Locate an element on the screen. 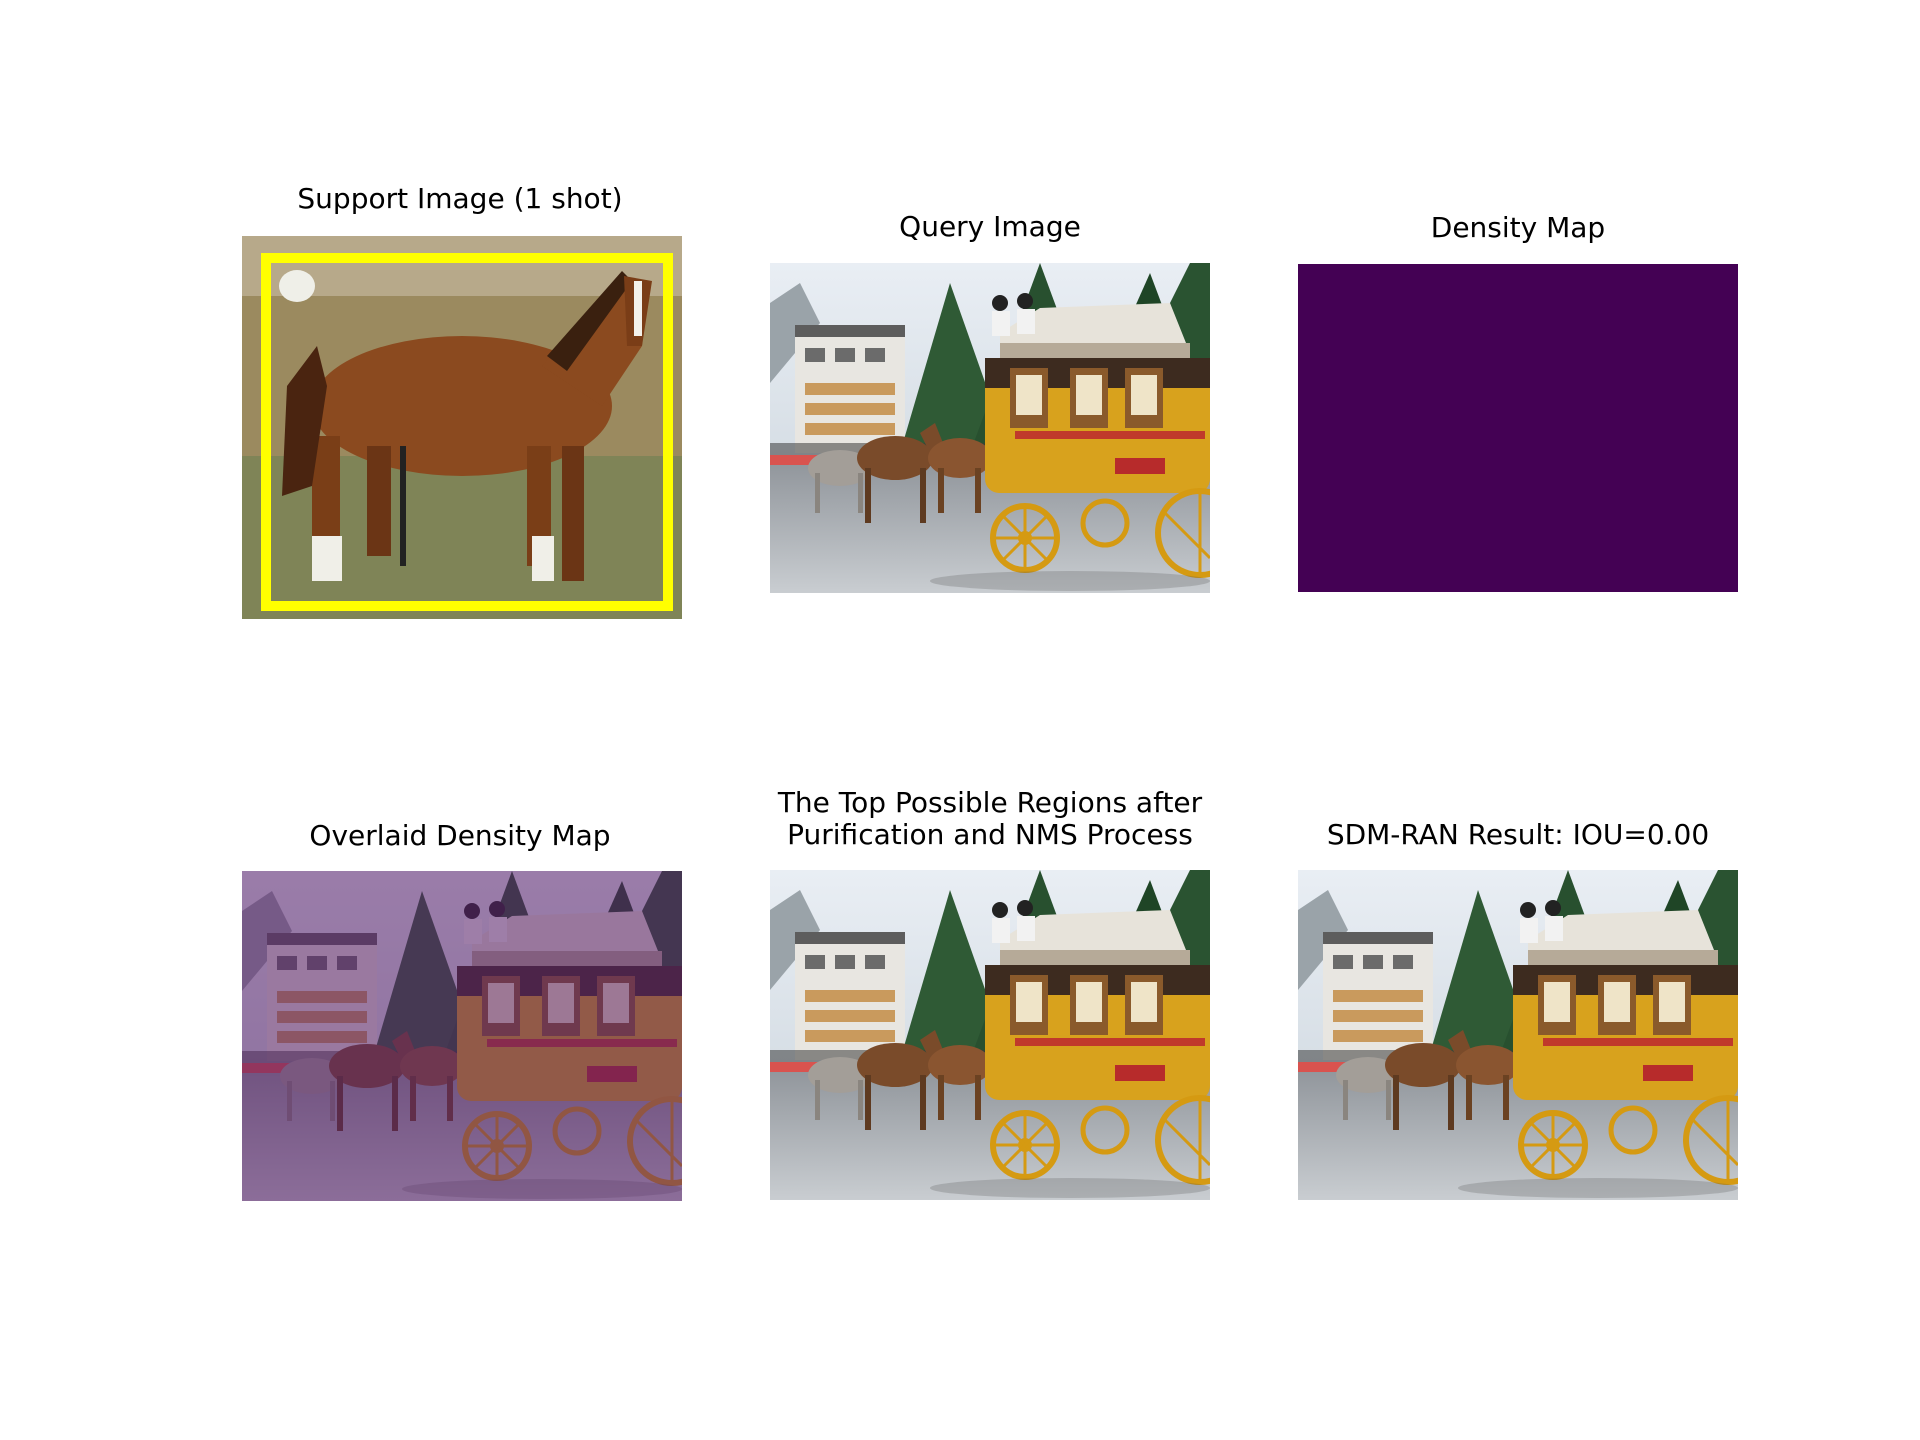  support-image-title: Support Image (1 shot) is located at coordinates (460, 198).